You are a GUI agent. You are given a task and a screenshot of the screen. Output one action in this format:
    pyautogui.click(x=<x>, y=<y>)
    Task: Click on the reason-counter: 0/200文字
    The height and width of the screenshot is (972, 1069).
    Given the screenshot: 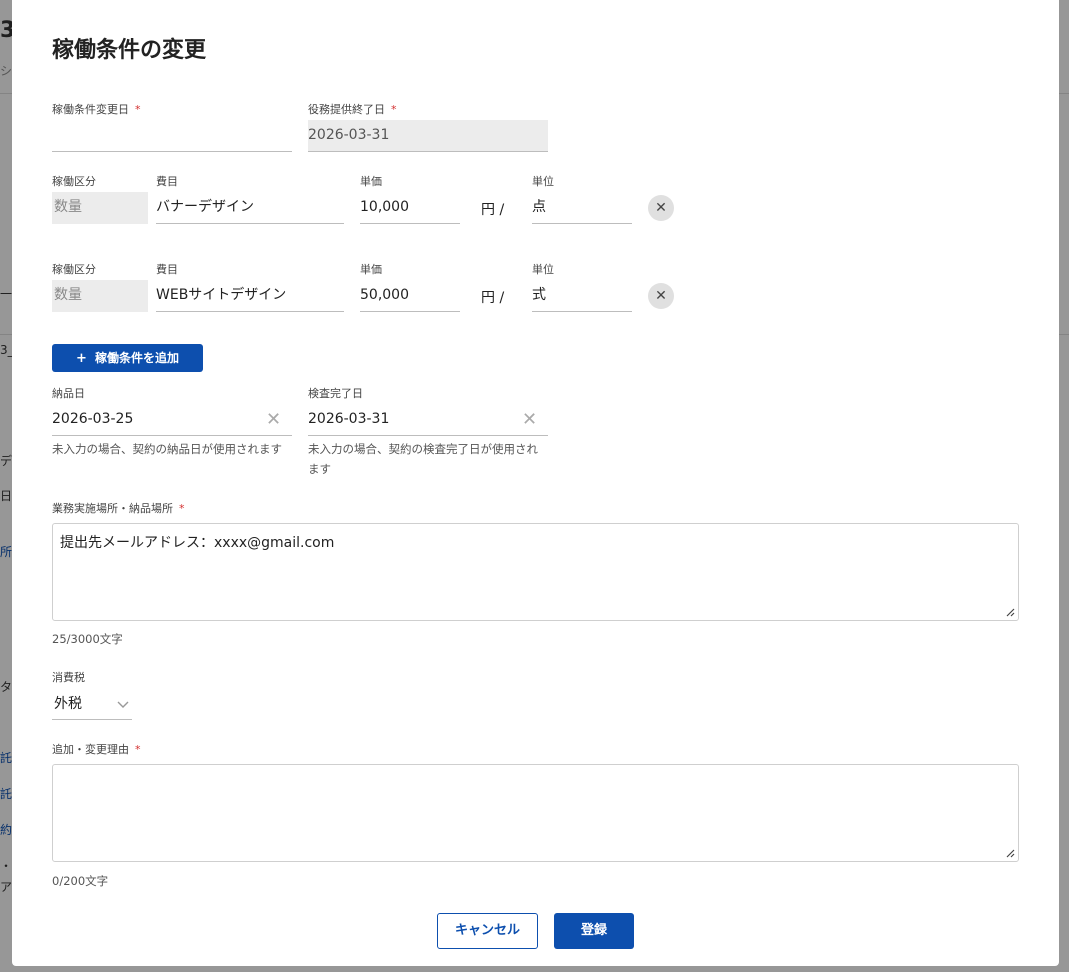 What is the action you would take?
    pyautogui.click(x=80, y=881)
    